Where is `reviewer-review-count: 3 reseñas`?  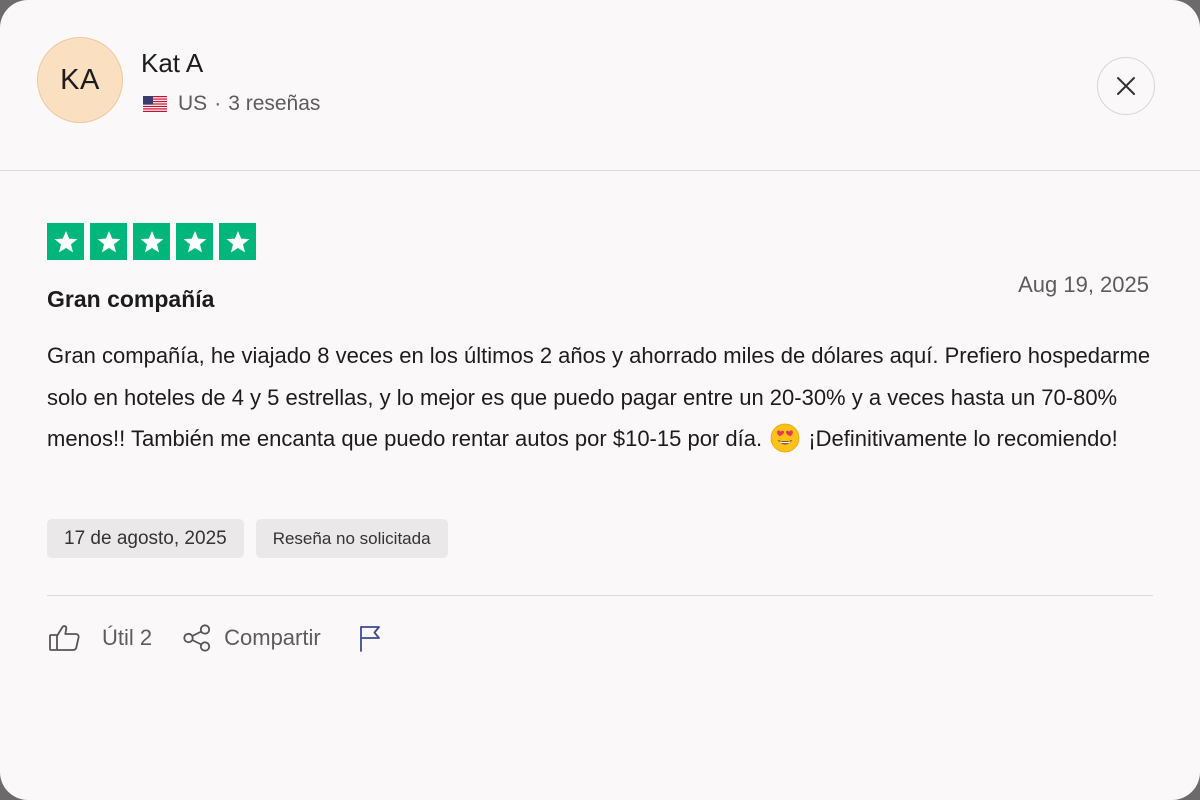
reviewer-review-count: 3 reseñas is located at coordinates (274, 103).